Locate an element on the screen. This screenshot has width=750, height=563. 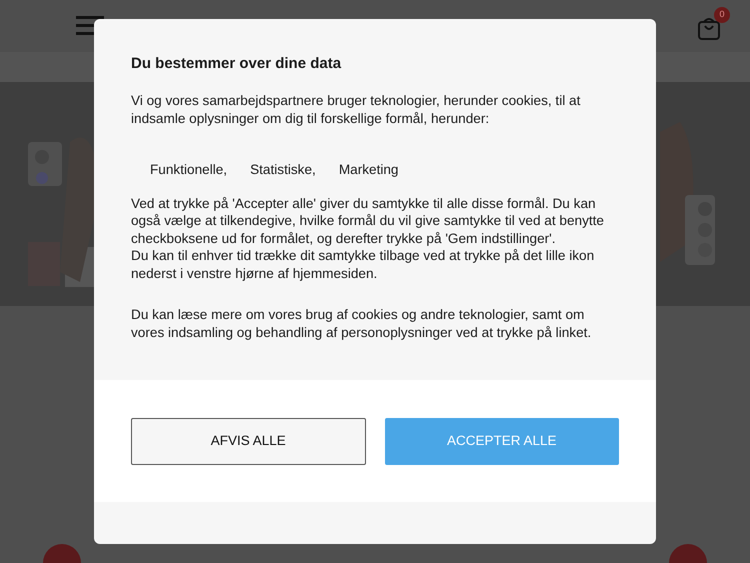
info-text: Du kan læse mere om vores brug af cookies og andre teknologier, samt om vores indsamling og behandling af personoplysninger ved at trykke på linket. is located at coordinates (361, 323).